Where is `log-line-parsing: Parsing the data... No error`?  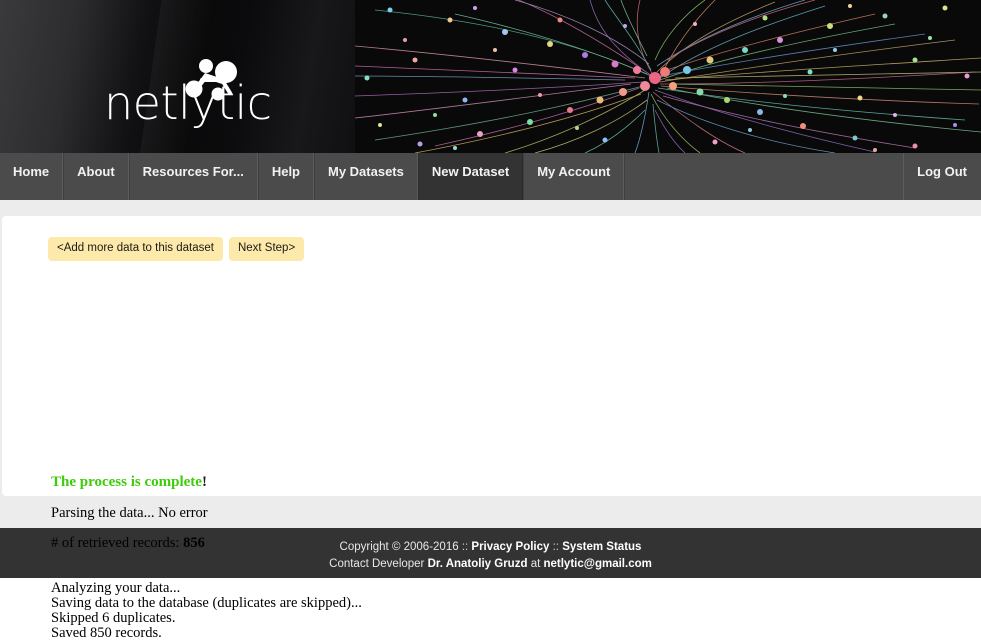 log-line-parsing: Parsing the data... No error is located at coordinates (129, 513).